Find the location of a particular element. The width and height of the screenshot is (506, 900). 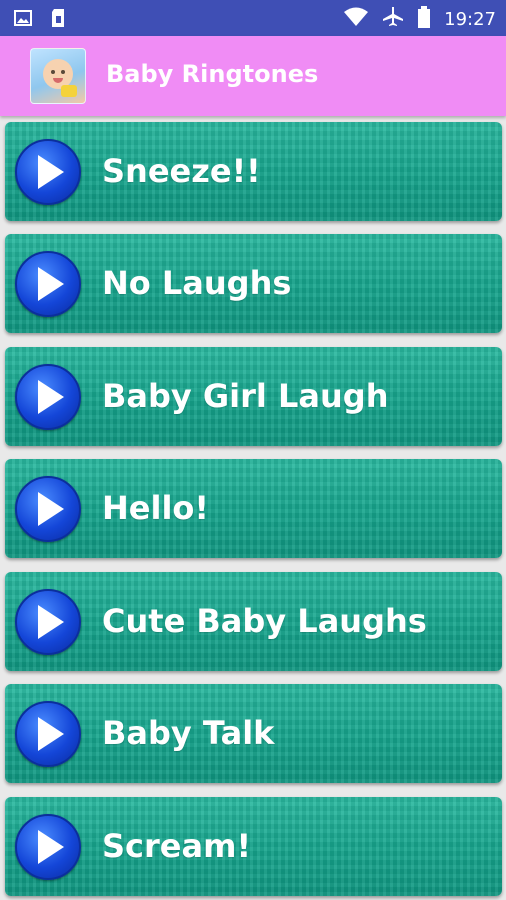

app-bar: Baby Ringtones is located at coordinates (253, 76).